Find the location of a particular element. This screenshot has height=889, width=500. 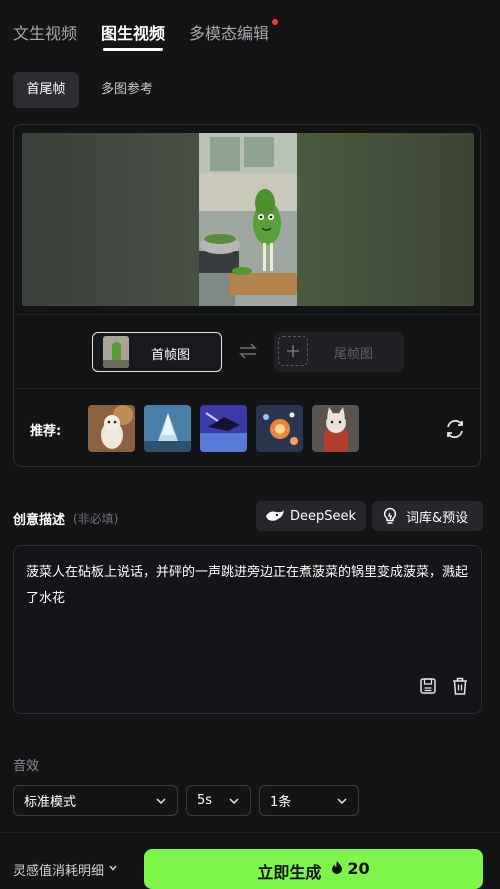

trash-icon is located at coordinates (460, 688).